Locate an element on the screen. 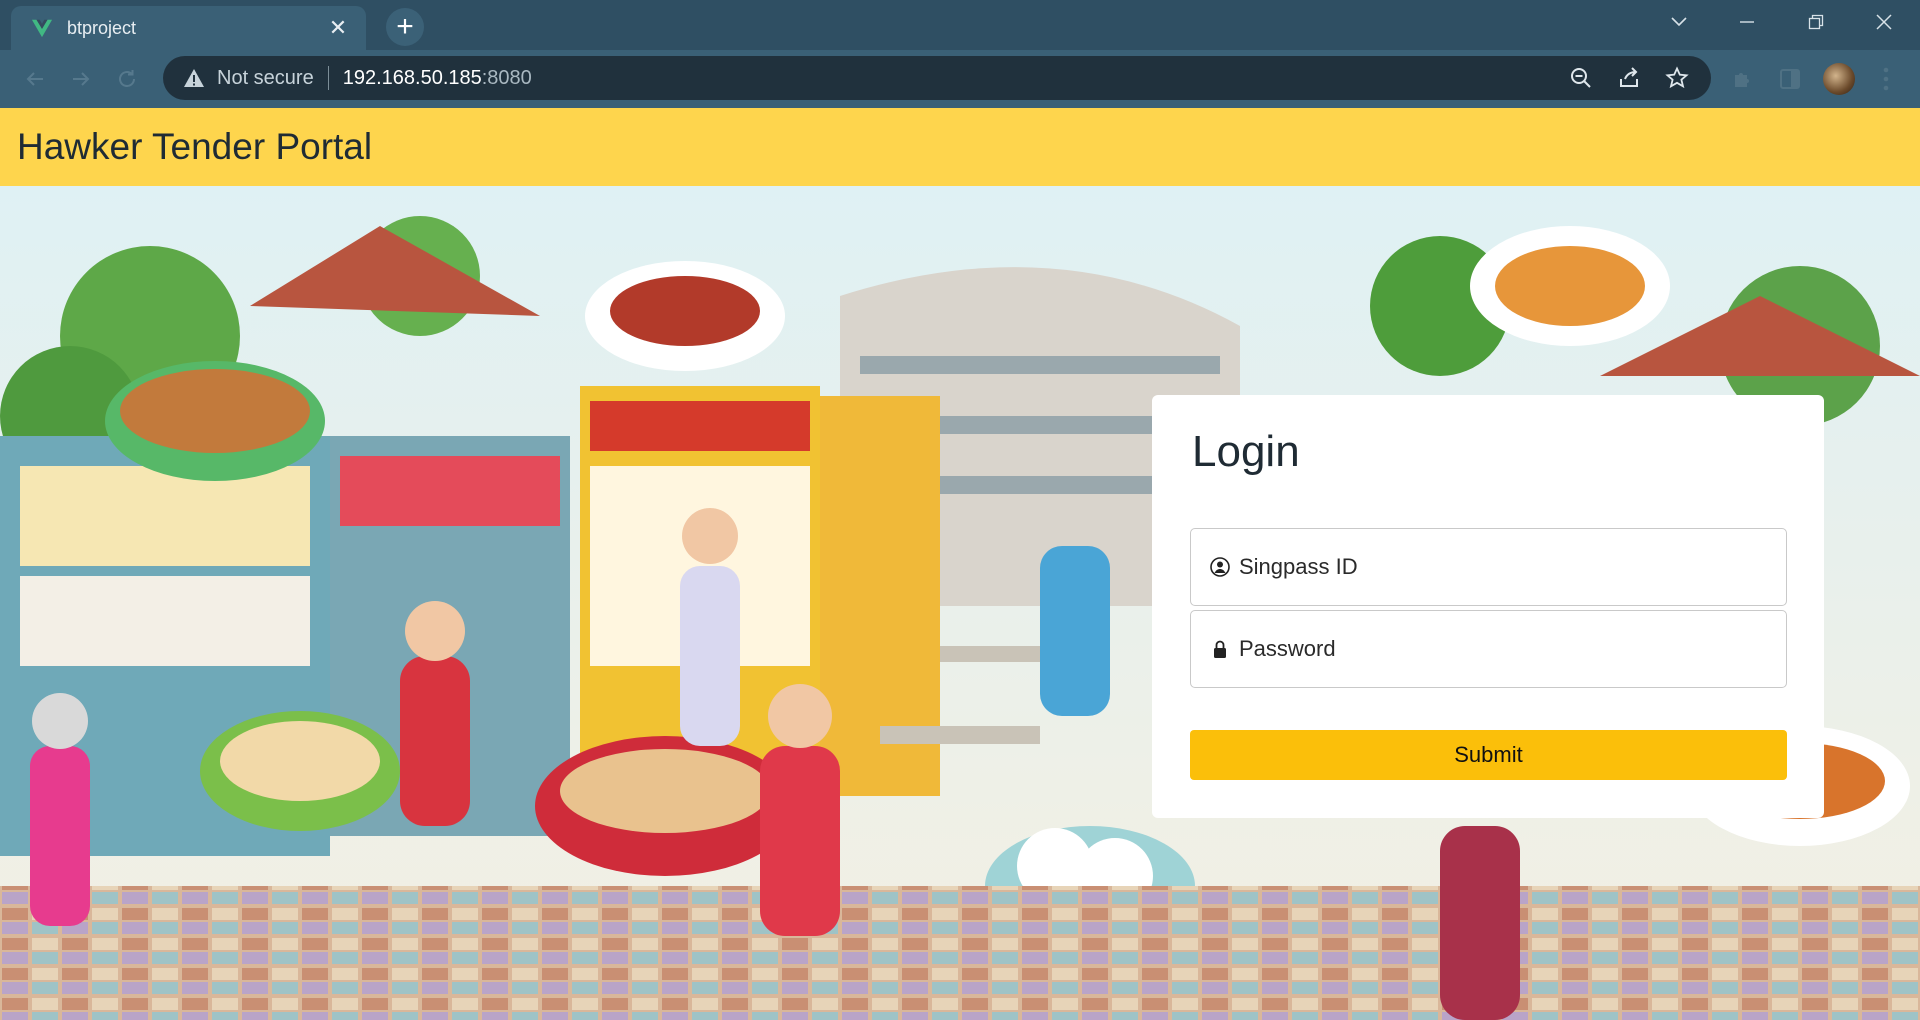 The image size is (1920, 1020). address-bar: Not secure 192.168.50.185:8080 is located at coordinates (937, 78).